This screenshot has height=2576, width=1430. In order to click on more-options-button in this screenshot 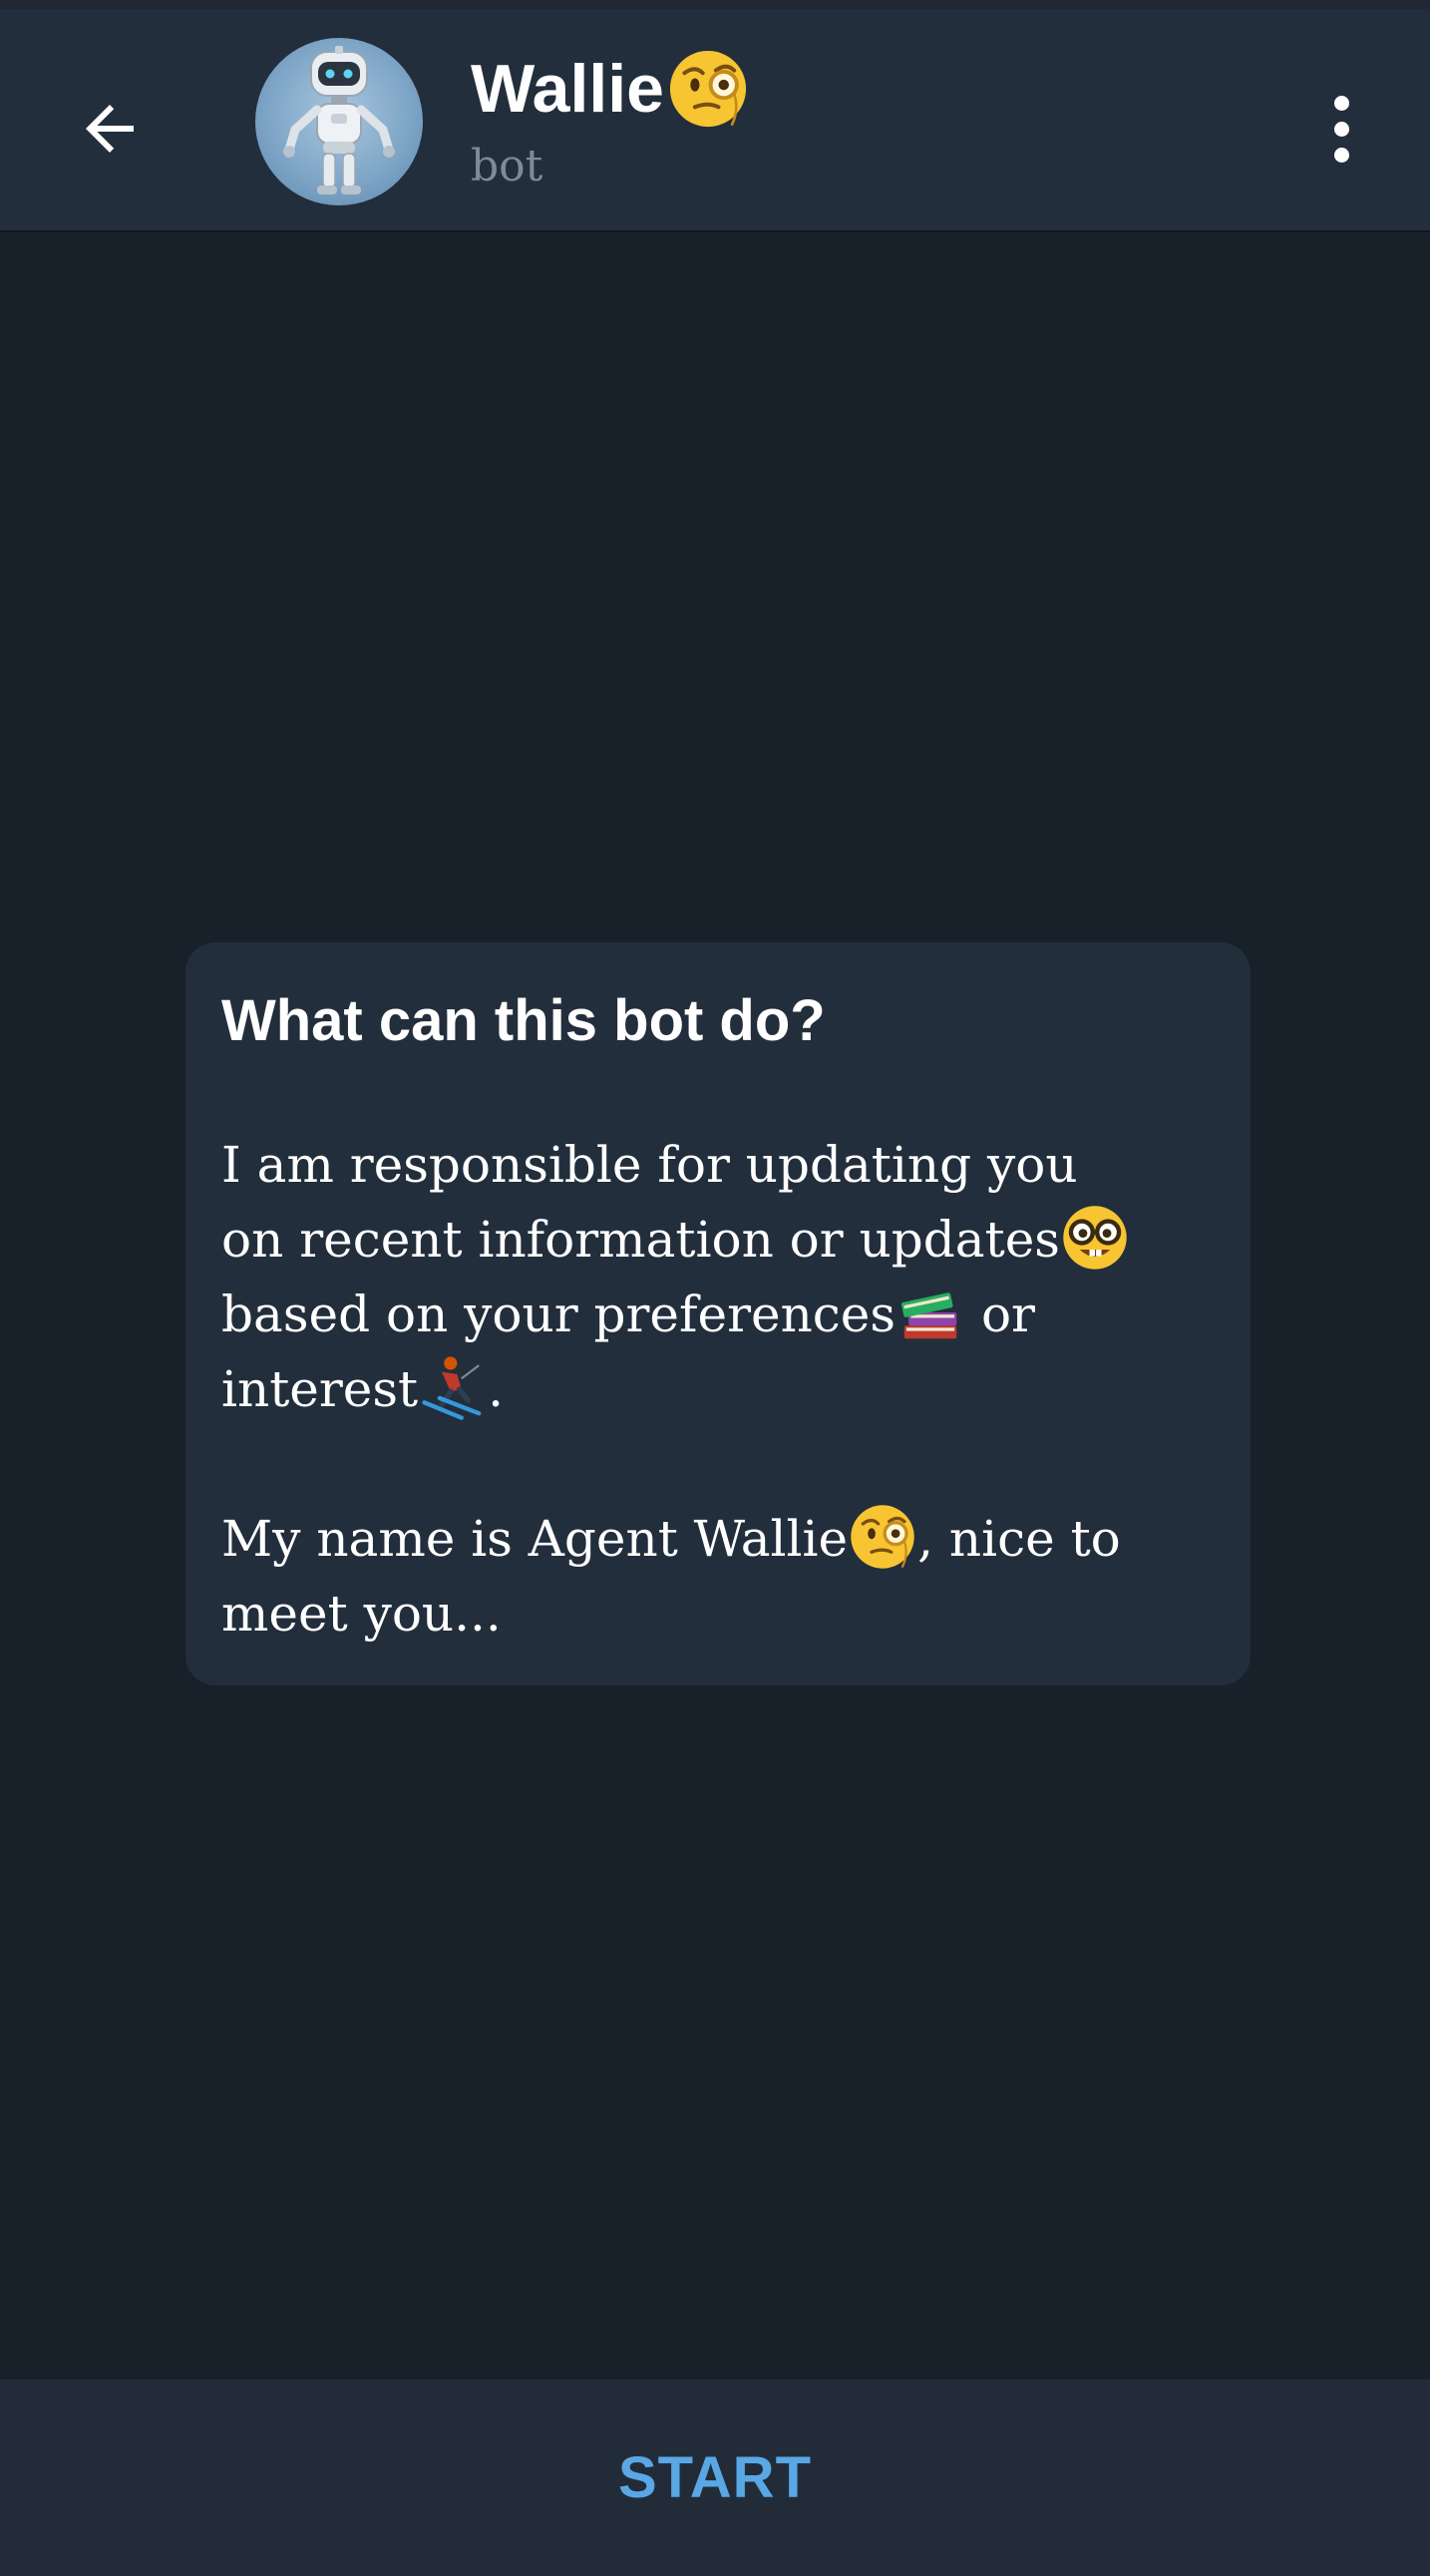, I will do `click(1341, 129)`.